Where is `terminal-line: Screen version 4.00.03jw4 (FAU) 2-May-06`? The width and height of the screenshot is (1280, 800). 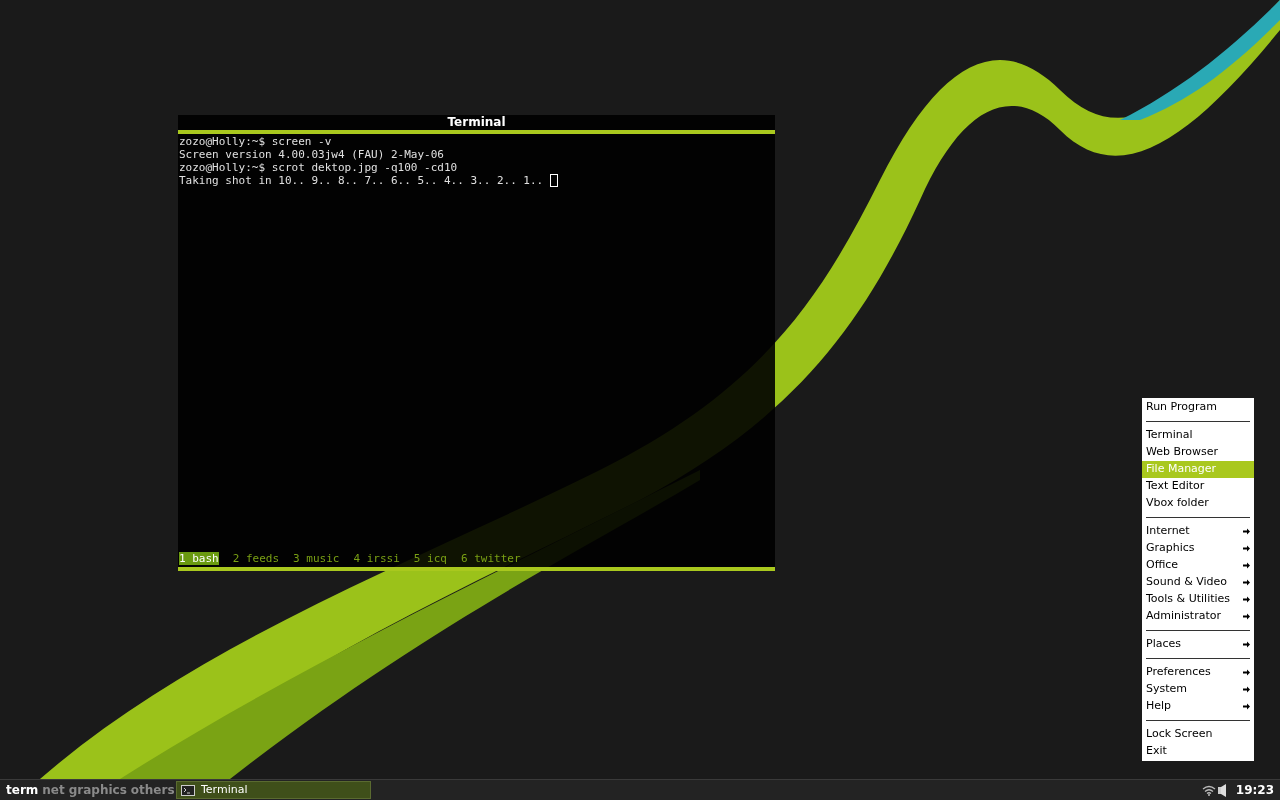
terminal-line: Screen version 4.00.03jw4 (FAU) 2-May-06 is located at coordinates (311, 154).